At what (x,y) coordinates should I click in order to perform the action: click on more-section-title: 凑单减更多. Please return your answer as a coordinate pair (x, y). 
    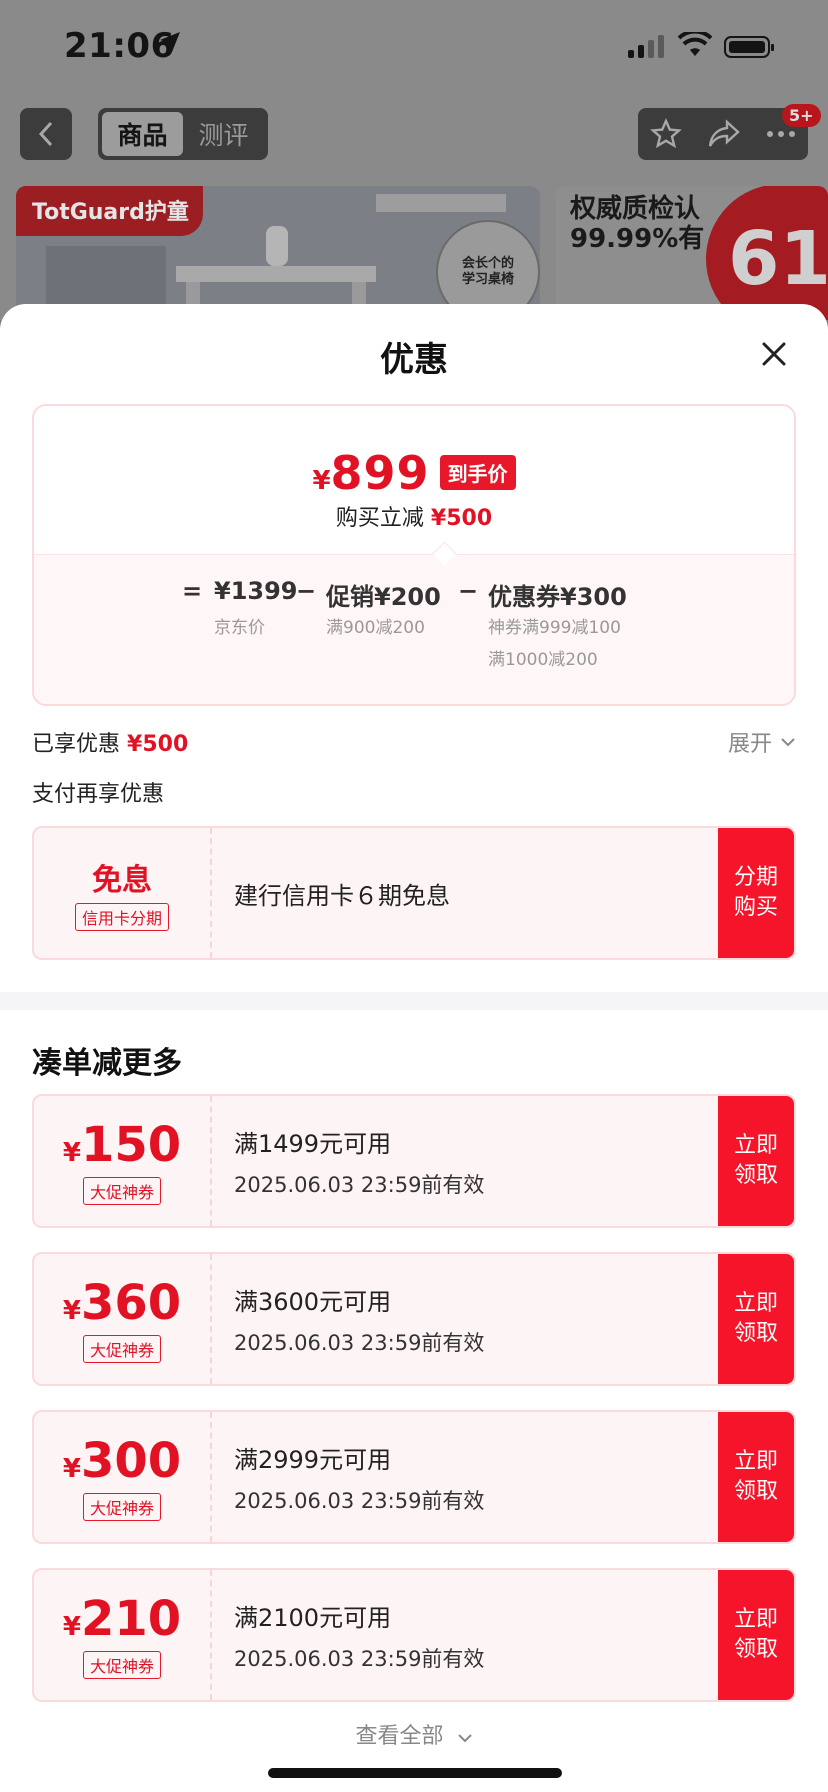
    Looking at the image, I should click on (107, 1063).